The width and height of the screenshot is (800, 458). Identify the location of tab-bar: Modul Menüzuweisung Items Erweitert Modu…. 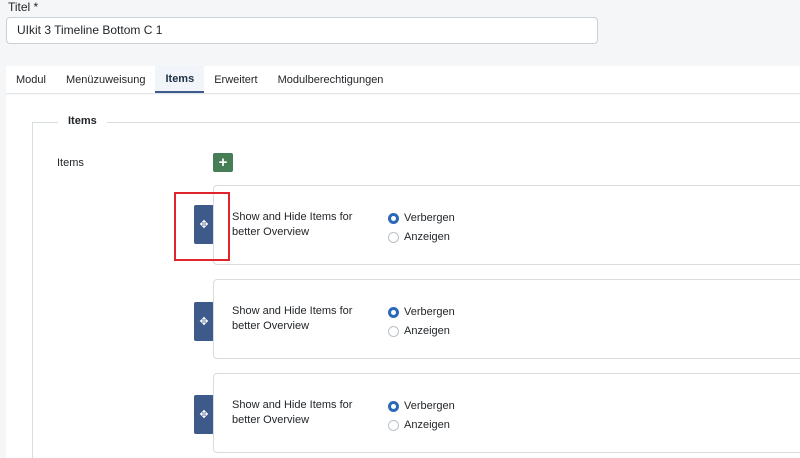
(403, 80).